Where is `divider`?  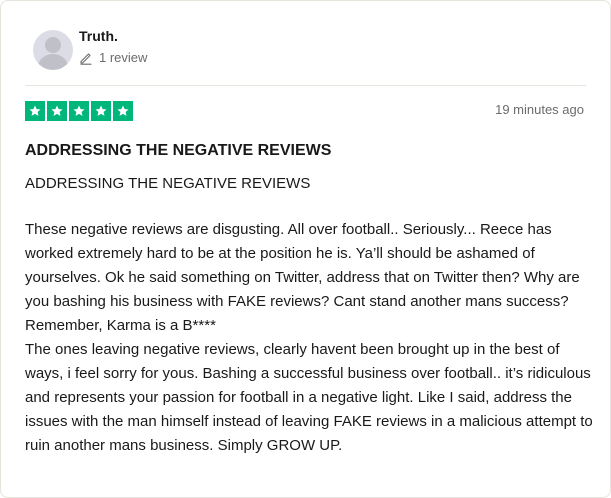
divider is located at coordinates (305, 85).